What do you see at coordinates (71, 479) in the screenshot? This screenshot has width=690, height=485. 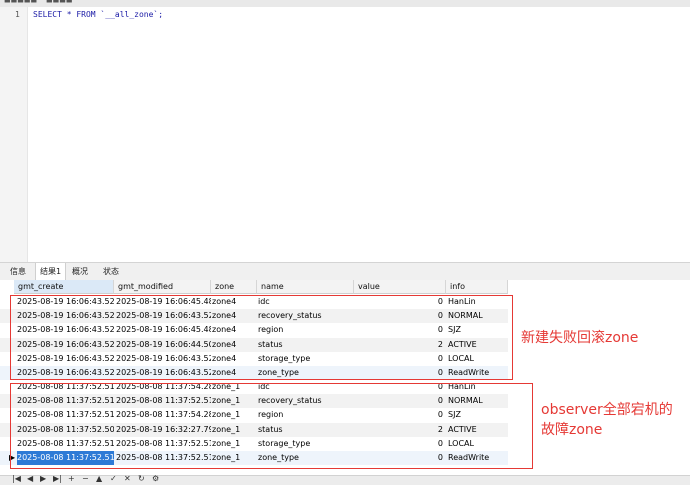 I see `add-record-icon: +` at bounding box center [71, 479].